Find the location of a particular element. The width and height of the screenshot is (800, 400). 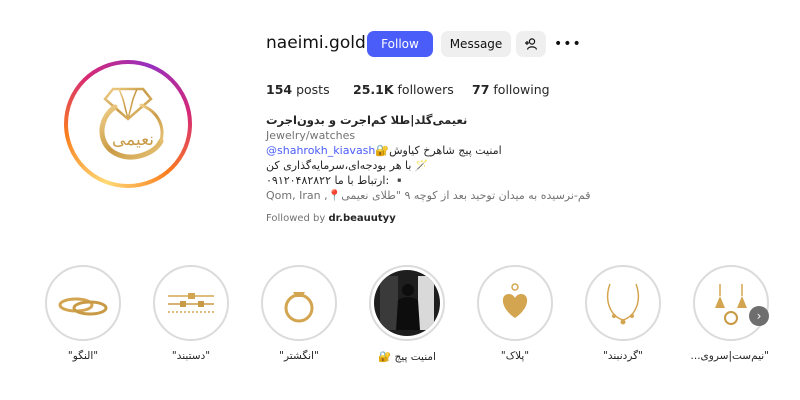

follow-button: Follow is located at coordinates (400, 44).